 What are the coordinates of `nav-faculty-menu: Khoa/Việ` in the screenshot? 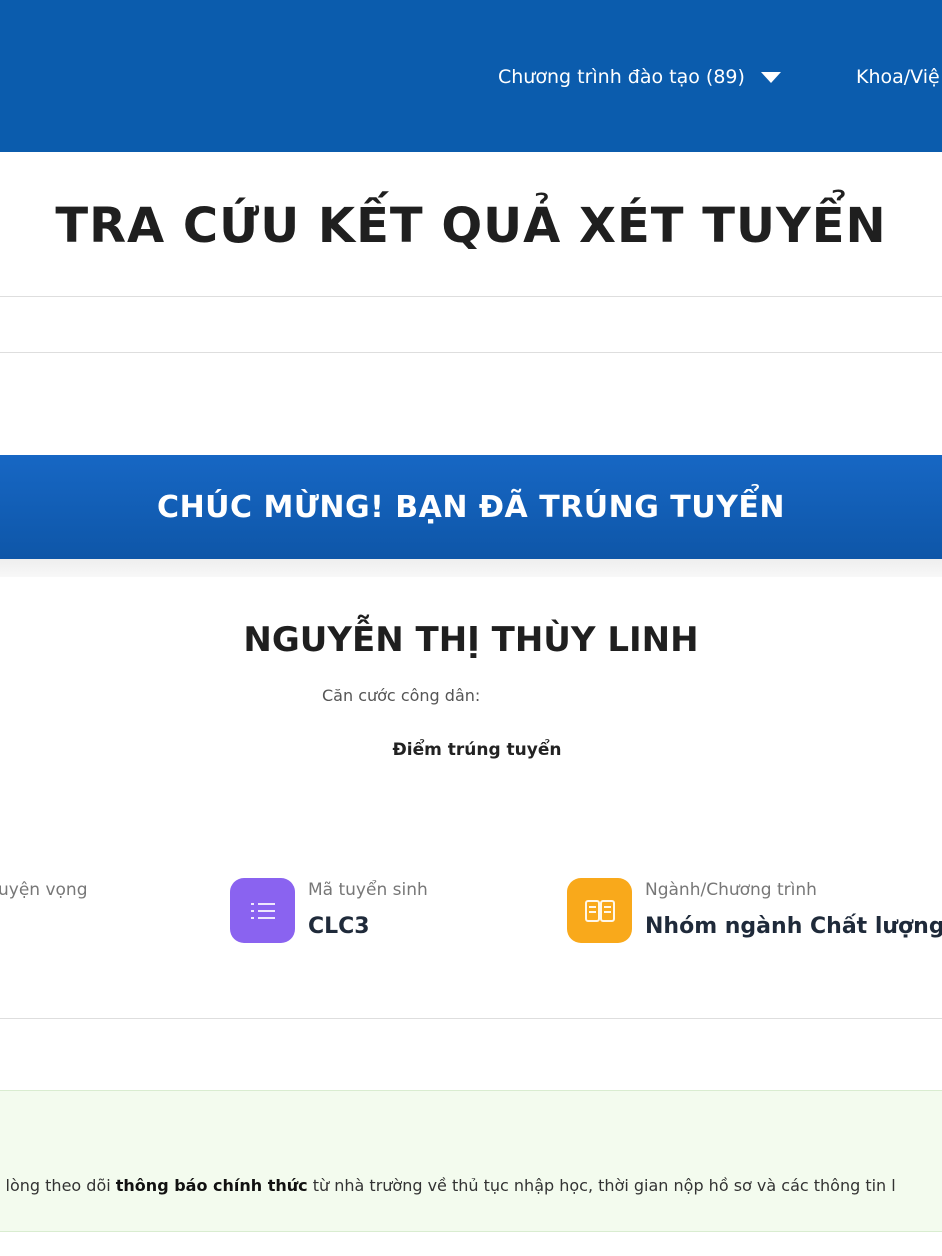 It's located at (898, 77).